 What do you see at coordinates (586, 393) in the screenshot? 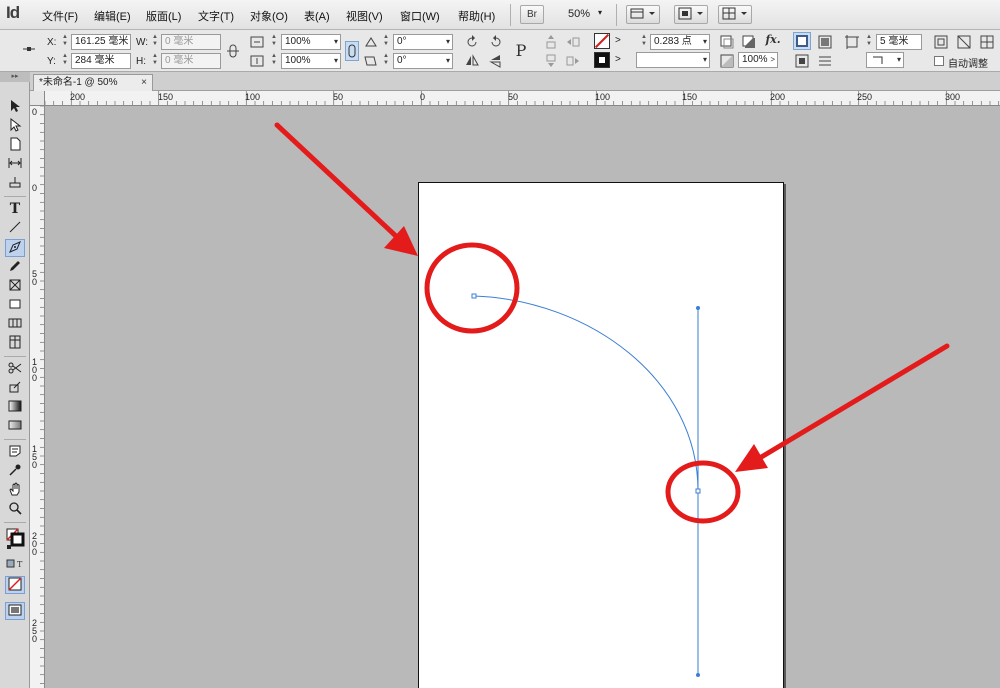
I see `bezier-path` at bounding box center [586, 393].